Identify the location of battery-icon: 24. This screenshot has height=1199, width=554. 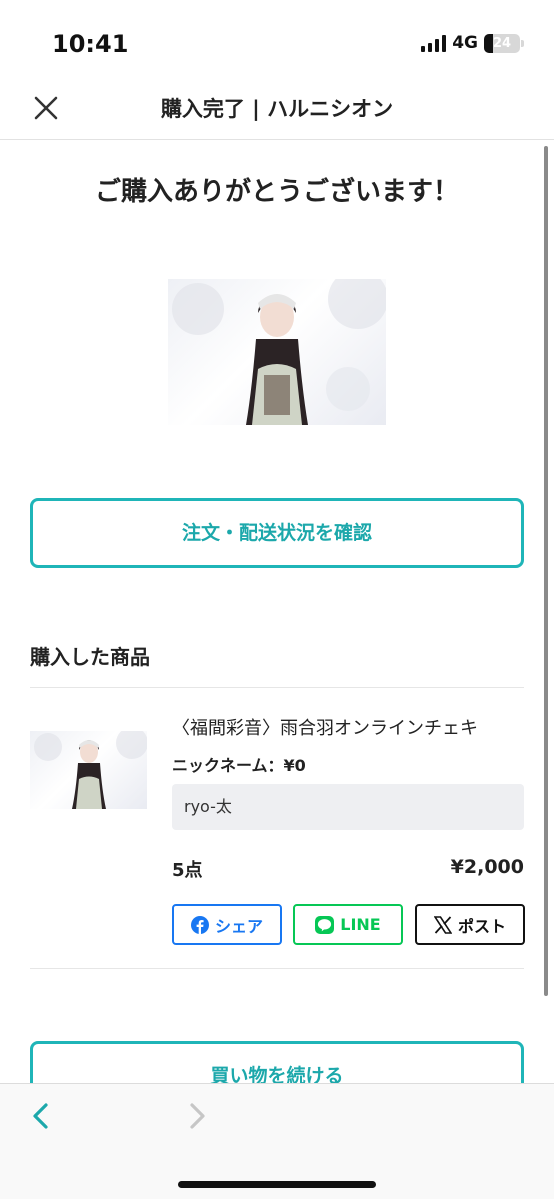
(502, 43).